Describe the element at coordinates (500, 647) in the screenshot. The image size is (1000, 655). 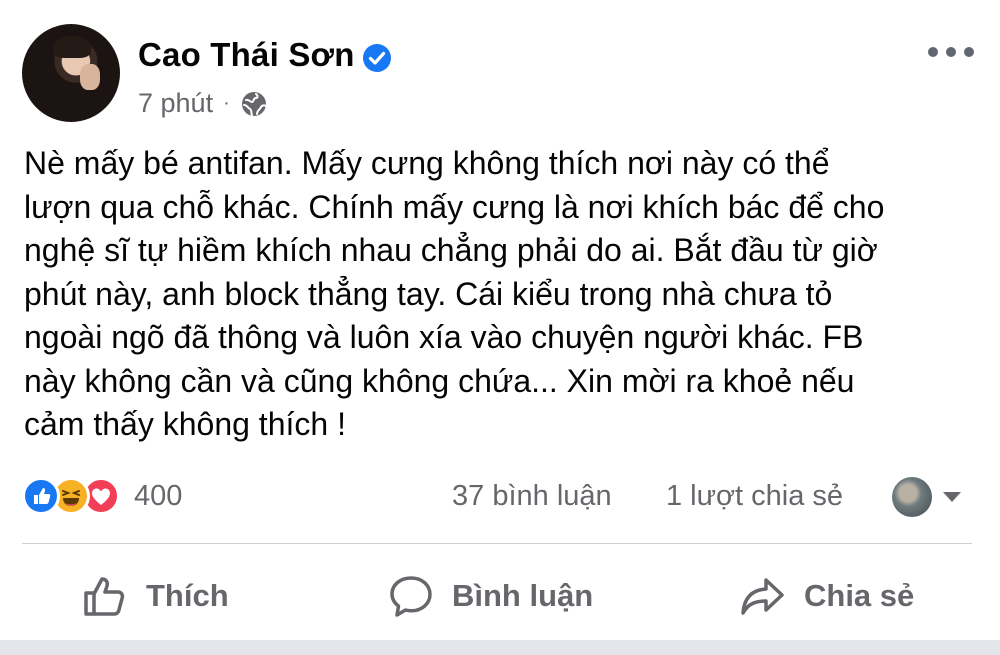
I see `feed-separator` at that location.